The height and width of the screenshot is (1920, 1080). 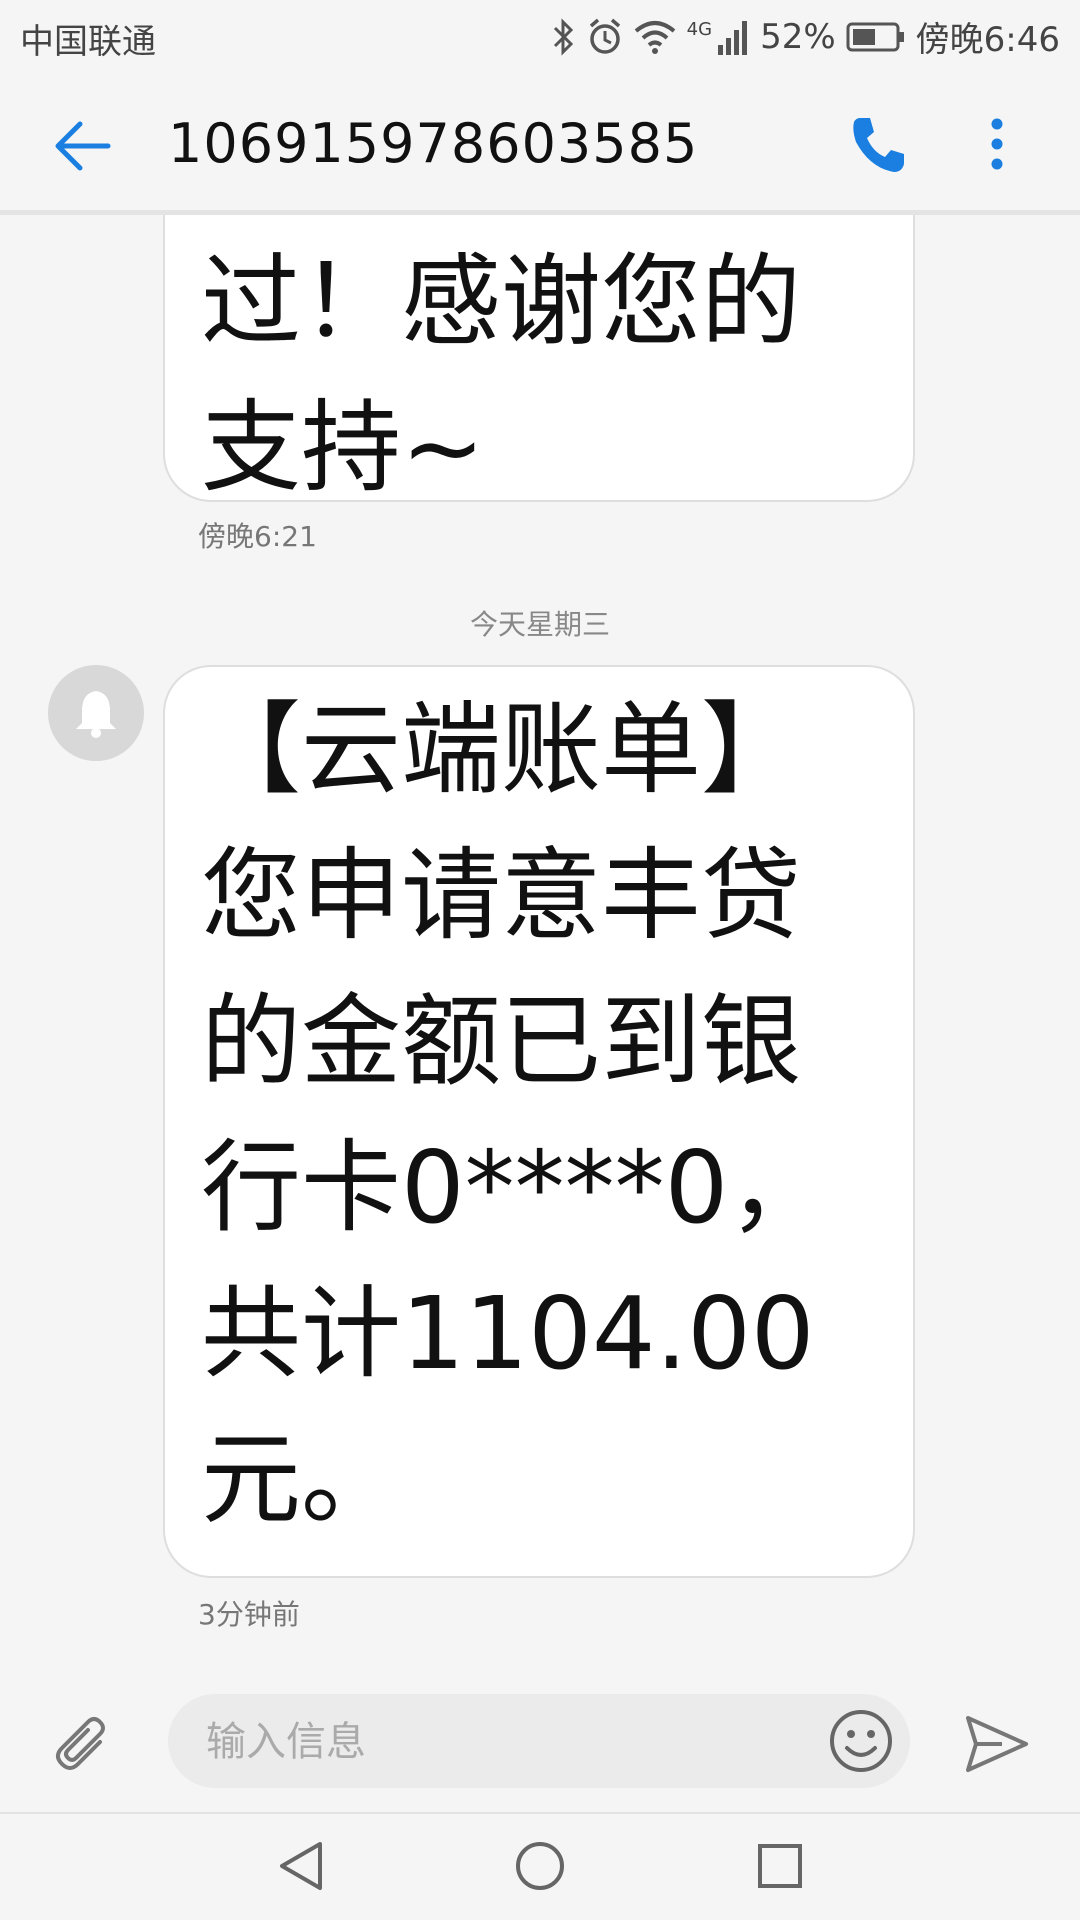 What do you see at coordinates (699, 29) in the screenshot?
I see `network-type-label: 4G` at bounding box center [699, 29].